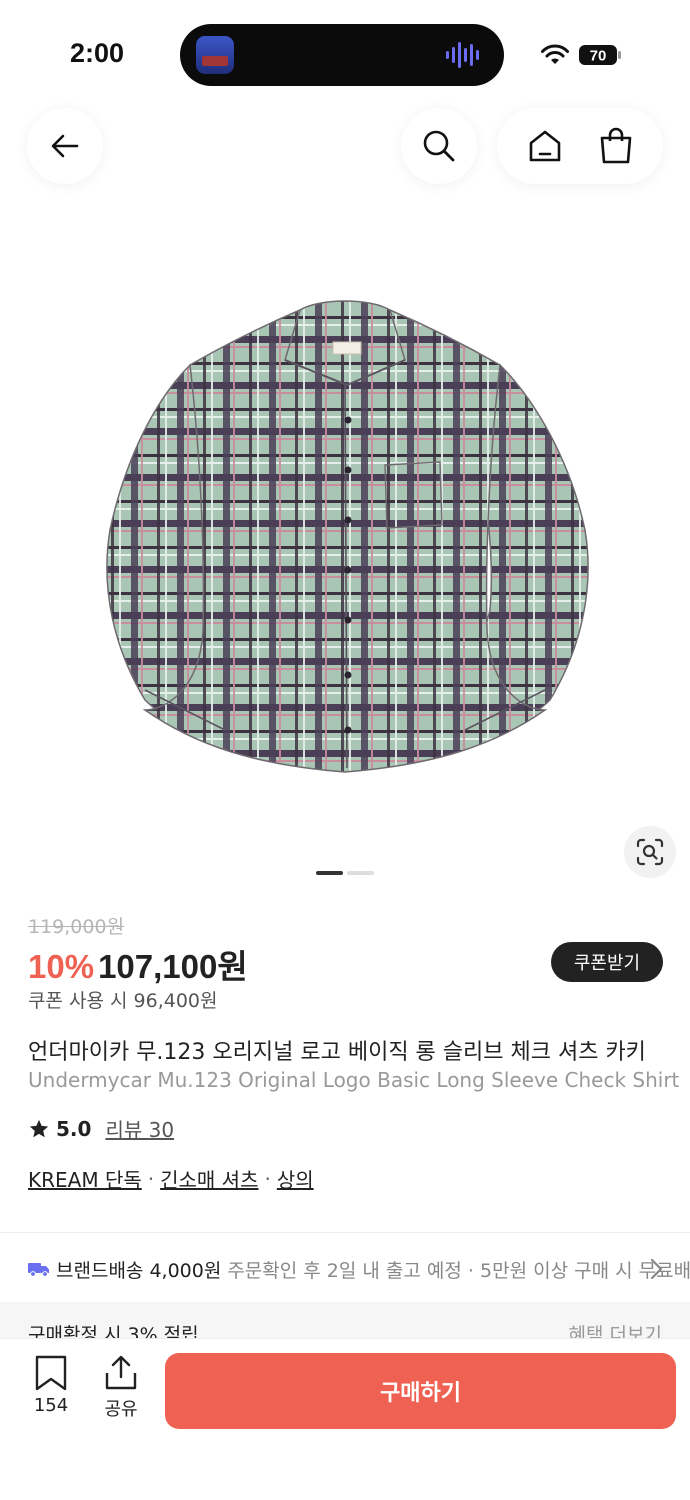 This screenshot has width=690, height=1500. What do you see at coordinates (555, 54) in the screenshot?
I see `wifi-icon` at bounding box center [555, 54].